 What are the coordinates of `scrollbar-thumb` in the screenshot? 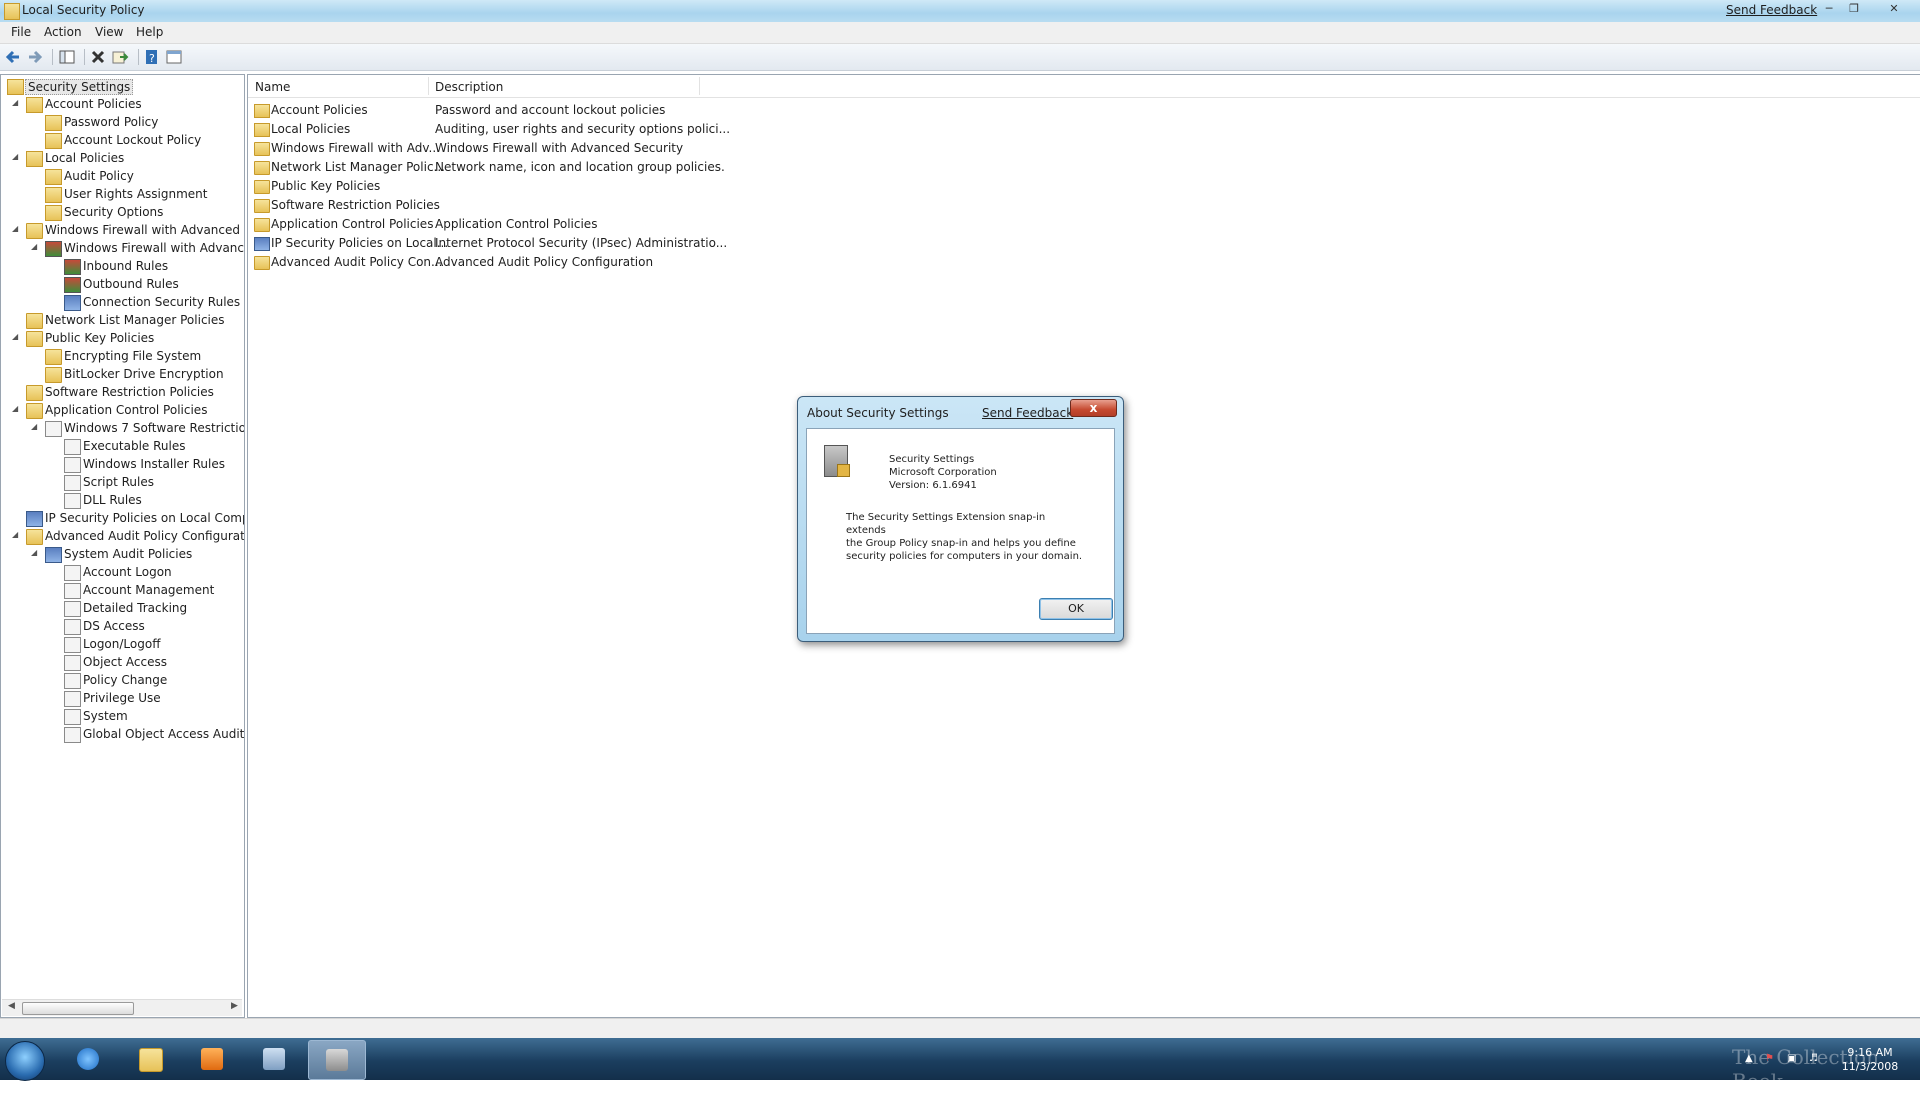 It's located at (78, 1008).